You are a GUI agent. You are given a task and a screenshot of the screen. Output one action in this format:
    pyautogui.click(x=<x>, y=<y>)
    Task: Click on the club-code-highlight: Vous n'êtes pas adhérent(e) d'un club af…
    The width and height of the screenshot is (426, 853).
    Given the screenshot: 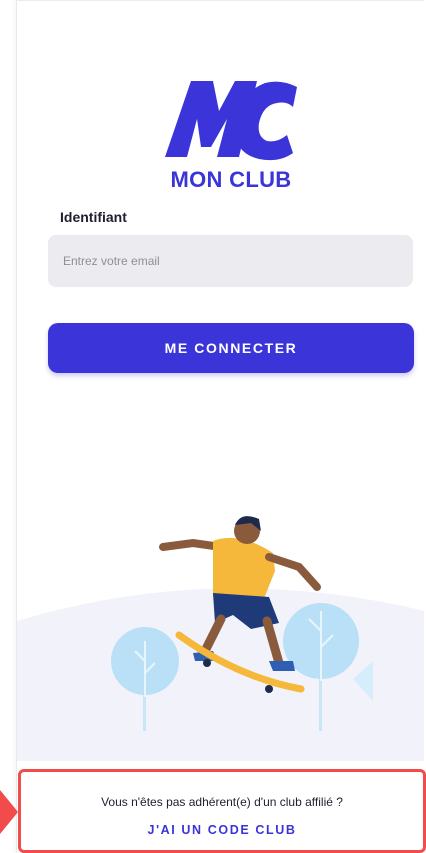 What is the action you would take?
    pyautogui.click(x=222, y=811)
    